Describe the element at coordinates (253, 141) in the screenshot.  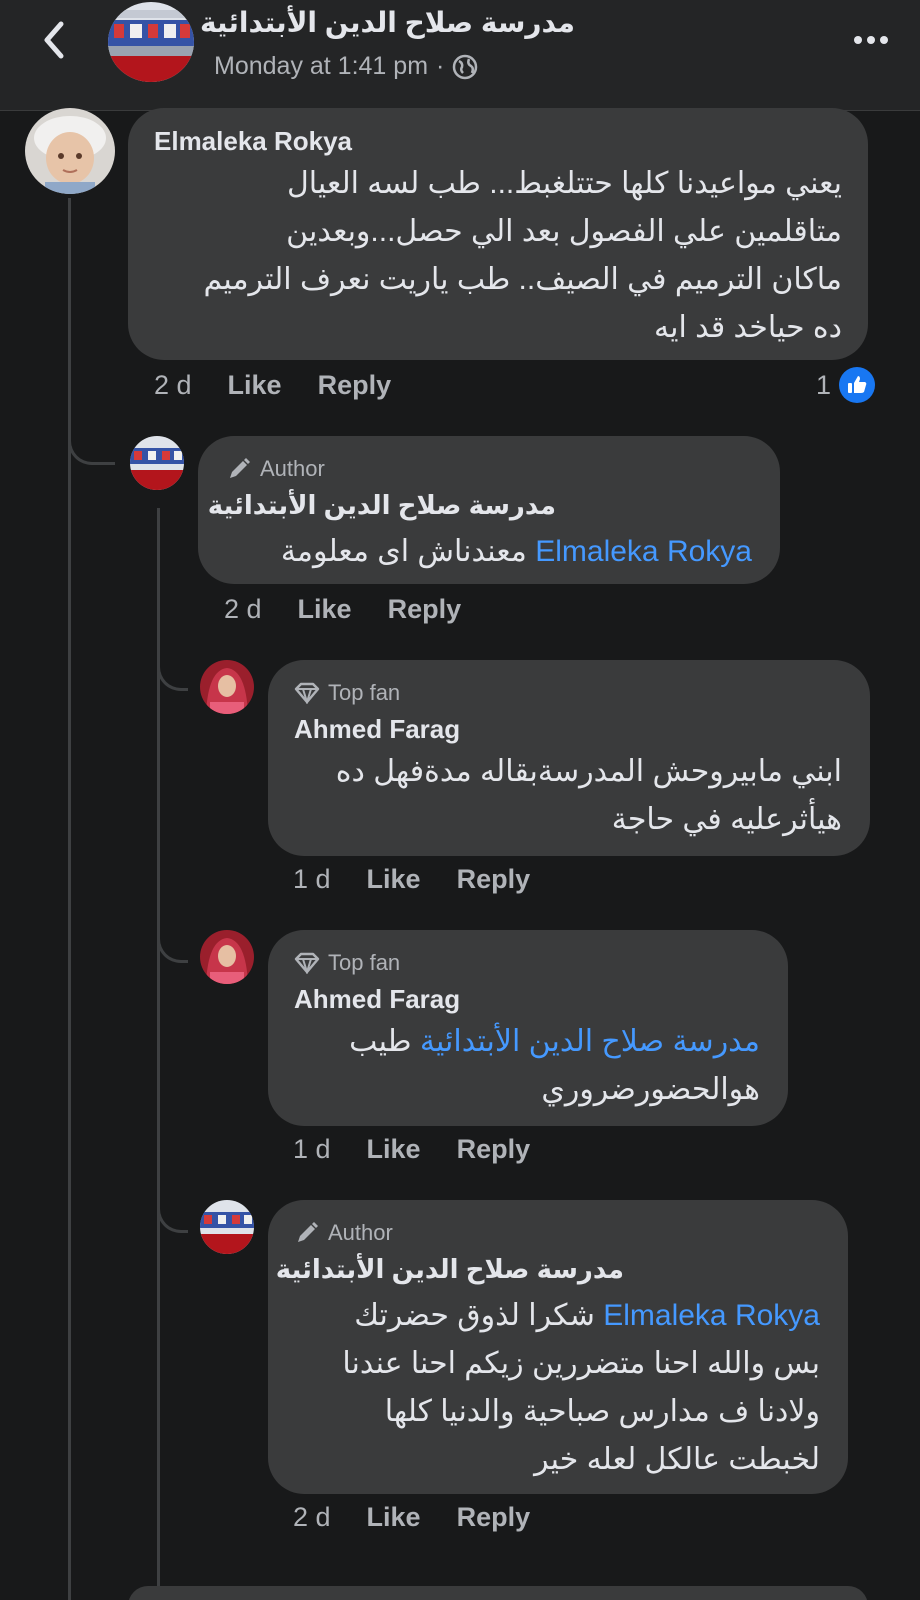
I see `comment-author: Elmaleka Rokya` at that location.